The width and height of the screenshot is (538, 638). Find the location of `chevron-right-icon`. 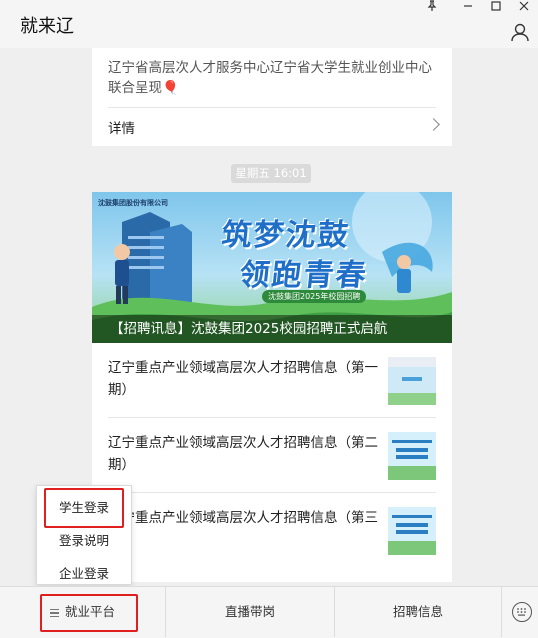

chevron-right-icon is located at coordinates (433, 124).